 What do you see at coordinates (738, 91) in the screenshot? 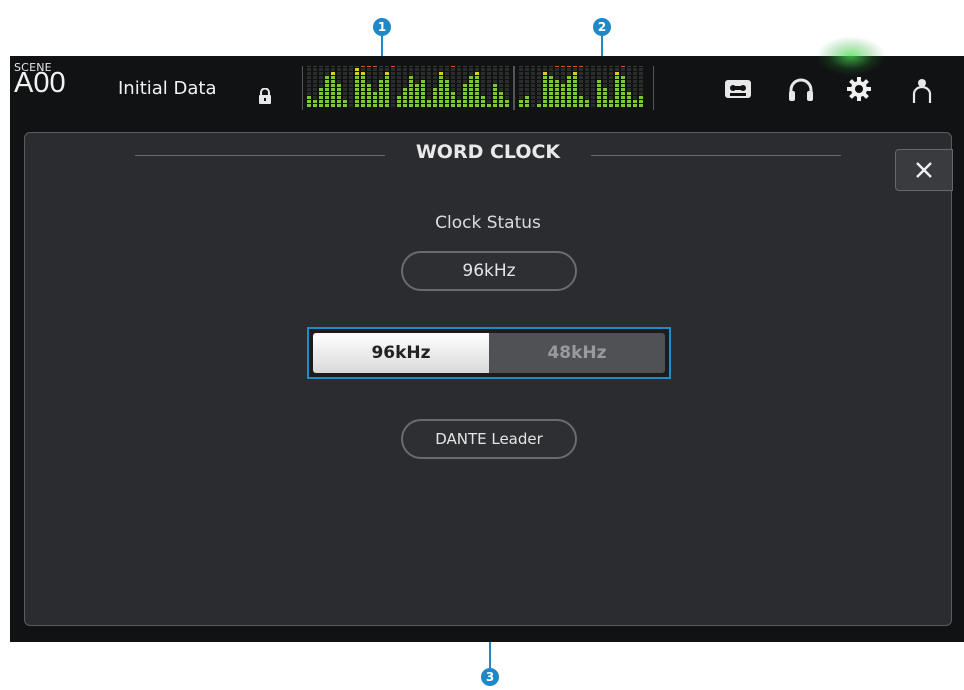
I see `recorder-icon` at bounding box center [738, 91].